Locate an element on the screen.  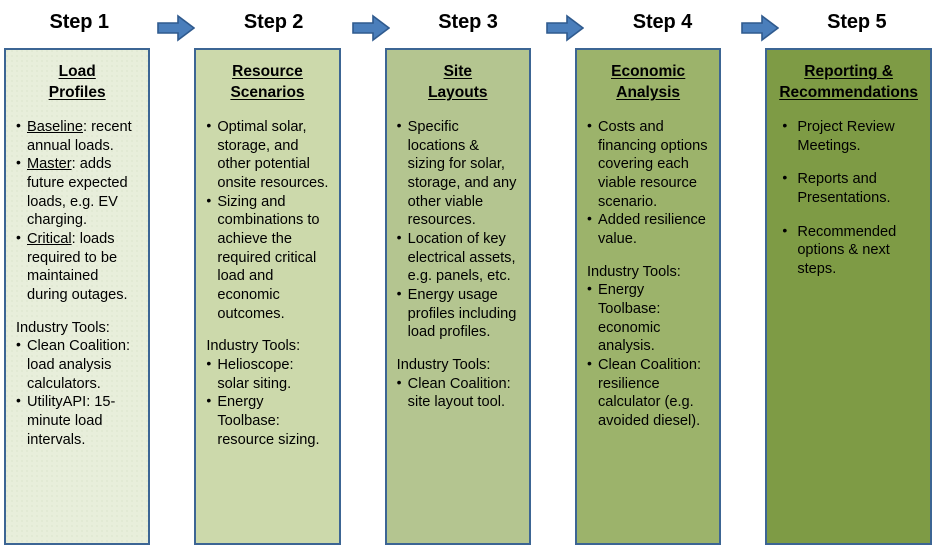
industry-tools-label-4: Industry Tools: is located at coordinates (633, 271).